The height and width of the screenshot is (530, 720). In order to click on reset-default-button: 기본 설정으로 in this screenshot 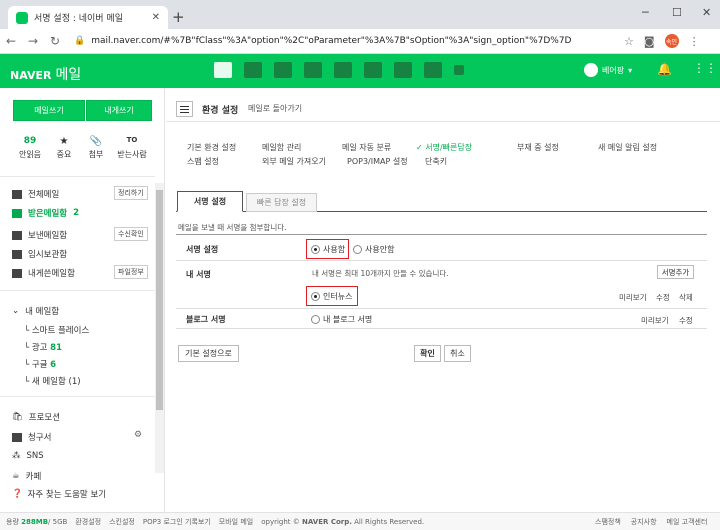, I will do `click(208, 353)`.